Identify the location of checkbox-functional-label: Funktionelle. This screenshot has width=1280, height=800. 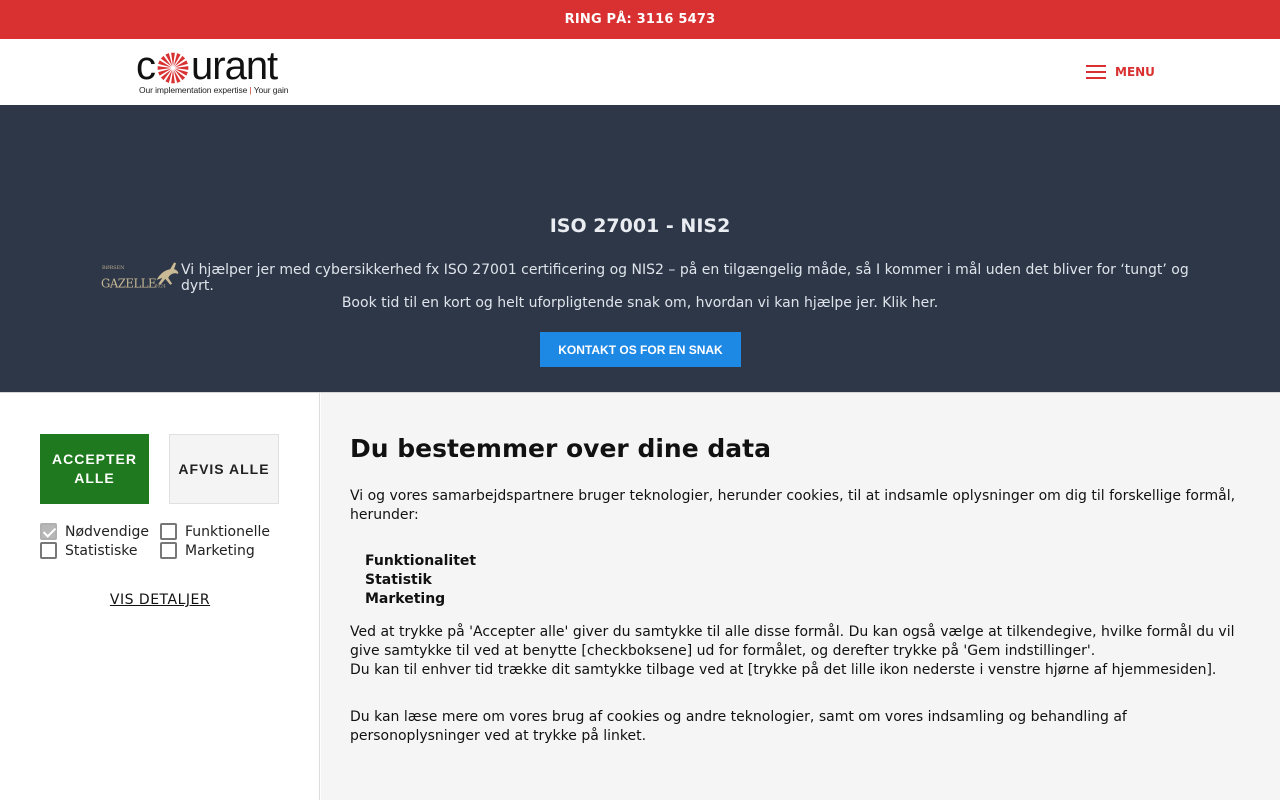
(227, 531).